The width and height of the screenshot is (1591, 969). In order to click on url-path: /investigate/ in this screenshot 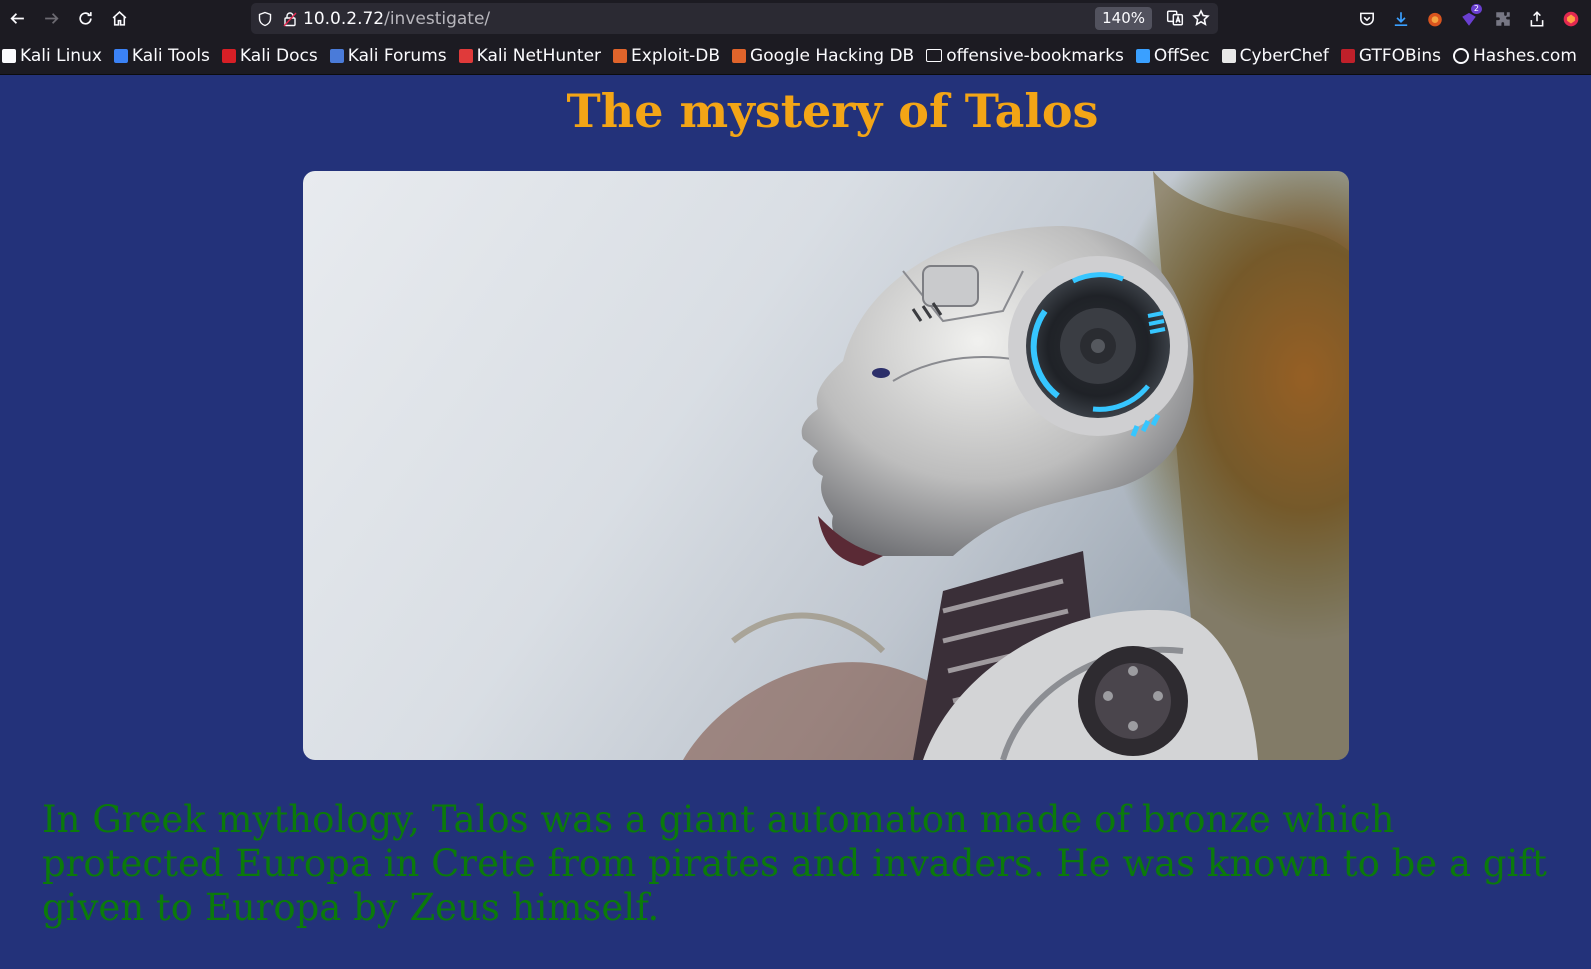, I will do `click(437, 18)`.